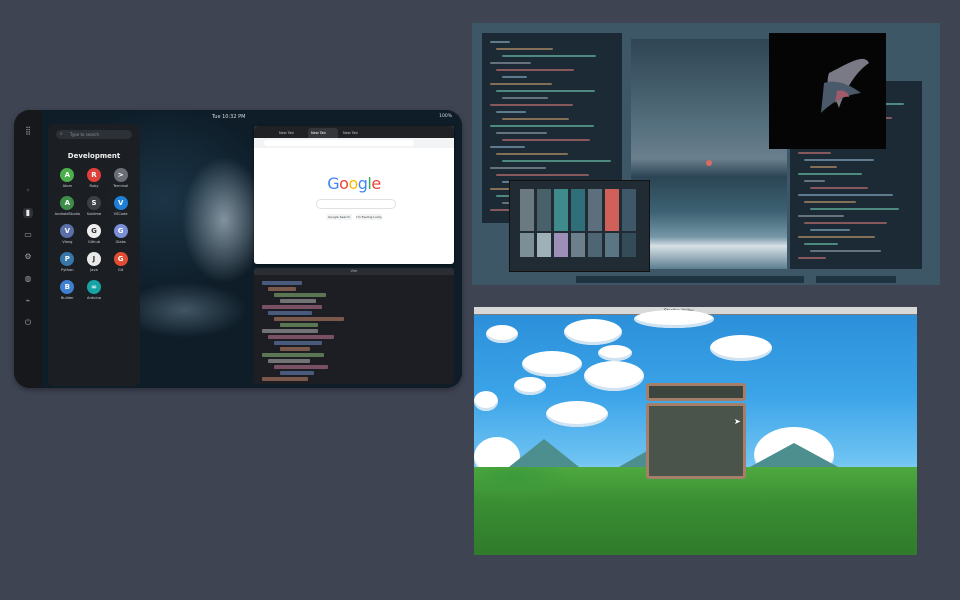 This screenshot has width=960, height=600. What do you see at coordinates (94, 214) in the screenshot?
I see `app-label: Sublime` at bounding box center [94, 214].